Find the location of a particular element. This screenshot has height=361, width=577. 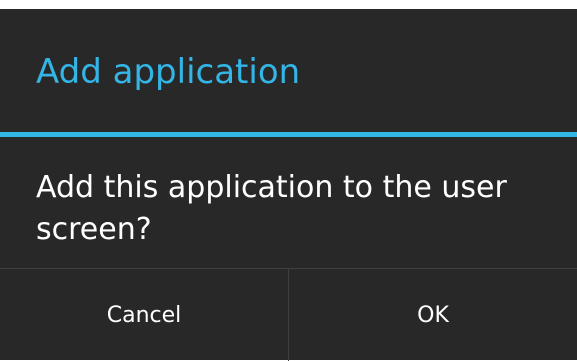

title-divider is located at coordinates (288, 134).